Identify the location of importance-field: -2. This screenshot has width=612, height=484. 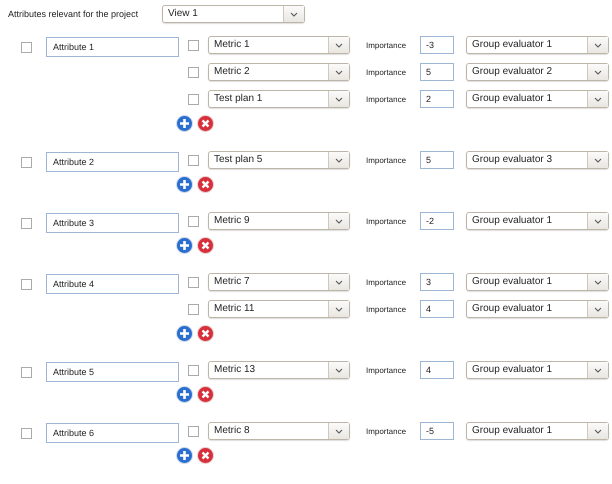
(437, 221).